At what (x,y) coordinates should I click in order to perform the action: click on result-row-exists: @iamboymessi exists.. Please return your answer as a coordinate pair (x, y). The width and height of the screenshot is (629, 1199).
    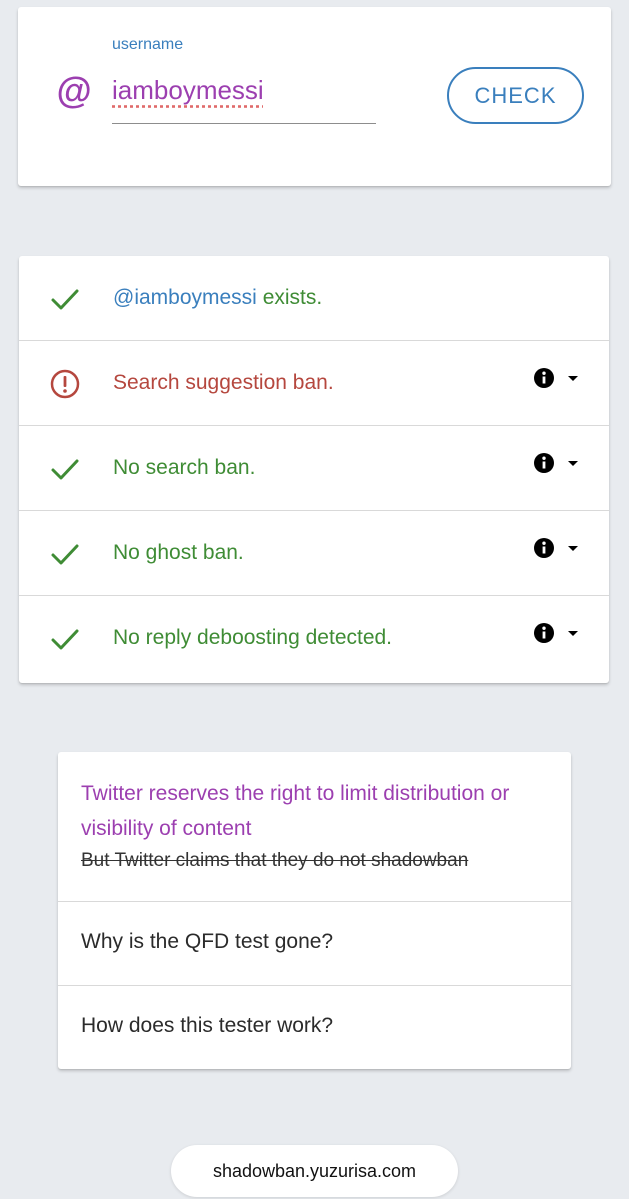
    Looking at the image, I should click on (314, 298).